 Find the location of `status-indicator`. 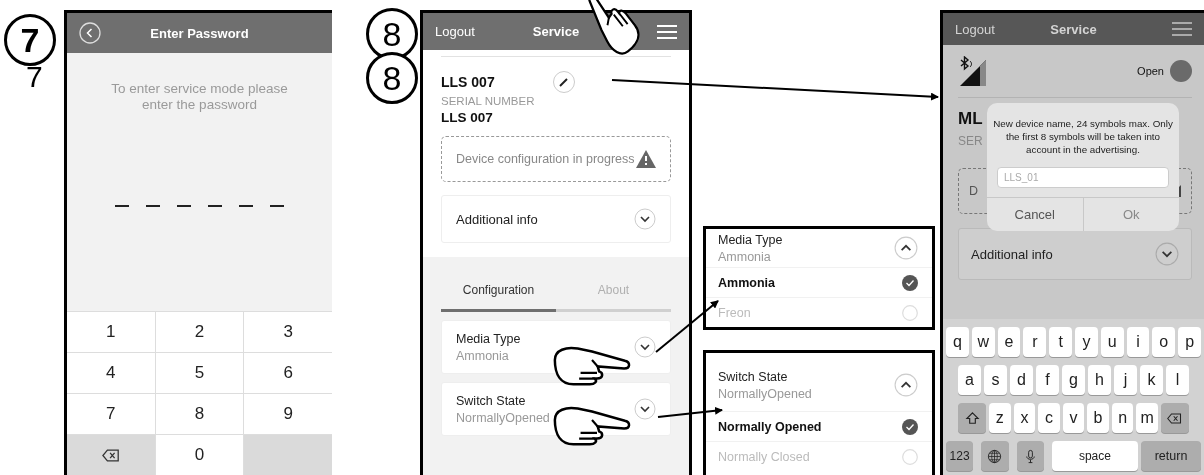

status-indicator is located at coordinates (1181, 71).